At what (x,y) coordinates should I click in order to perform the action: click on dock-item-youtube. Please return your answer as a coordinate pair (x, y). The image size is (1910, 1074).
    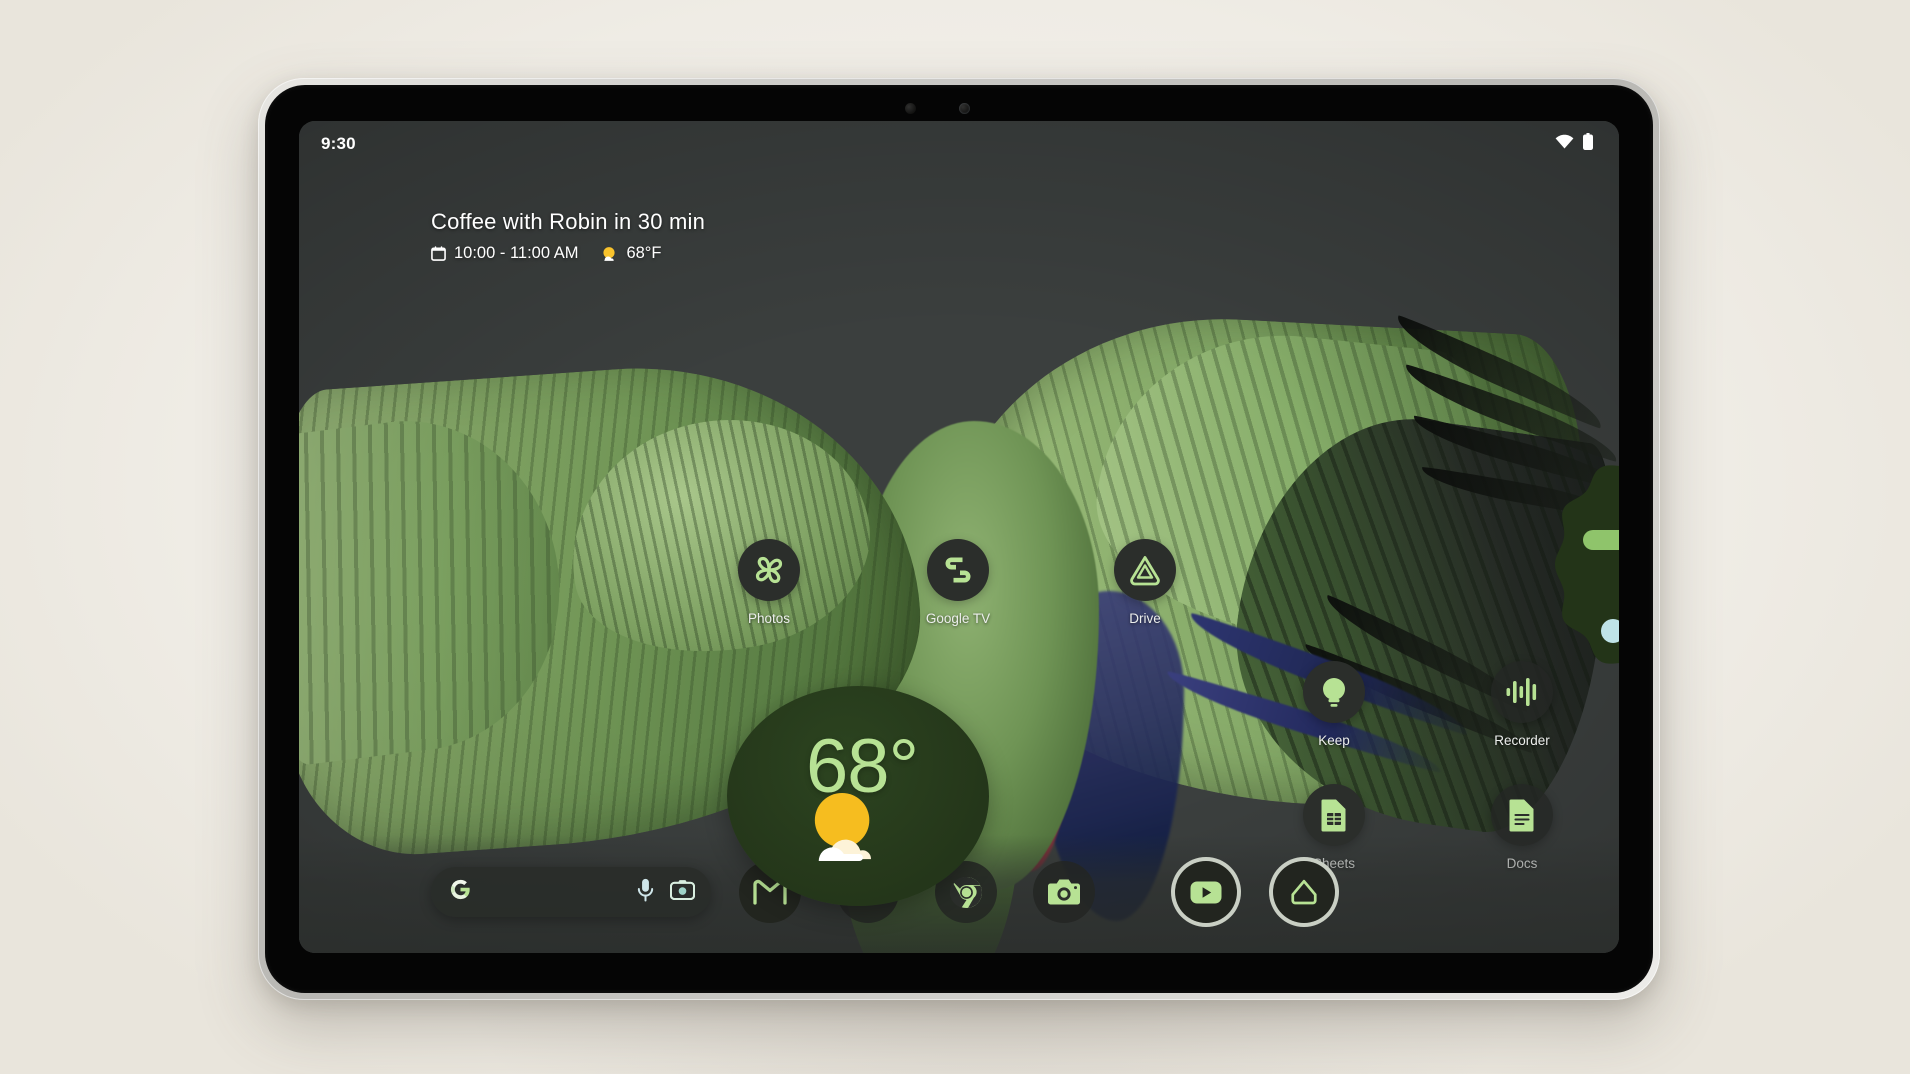
    Looking at the image, I should click on (1206, 892).